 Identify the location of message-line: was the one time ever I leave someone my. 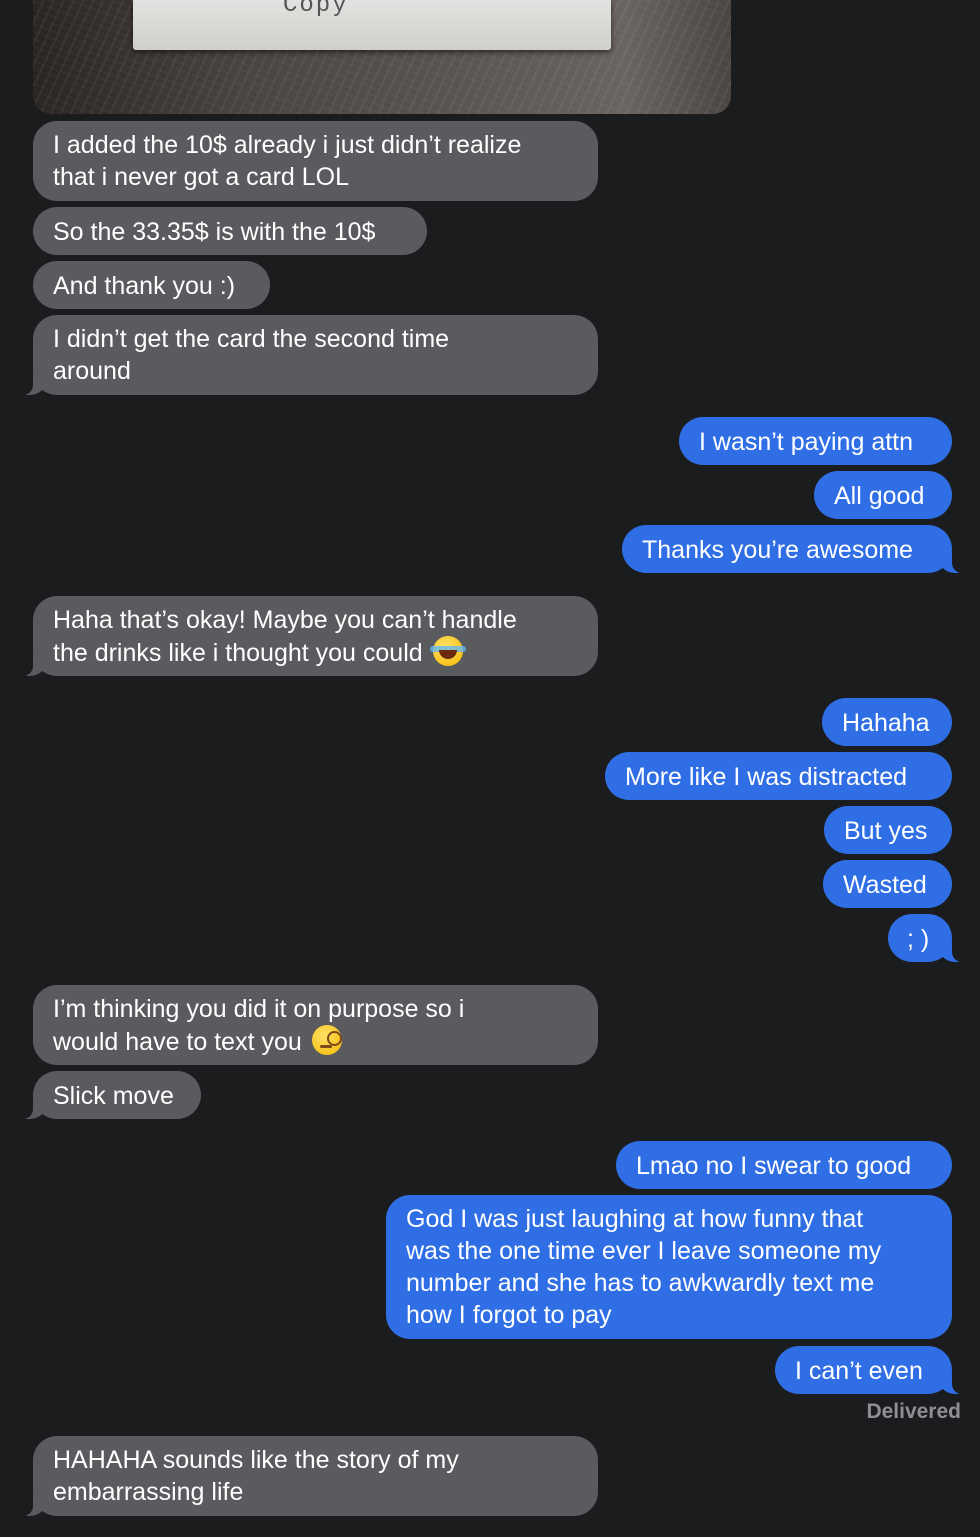
(644, 1251).